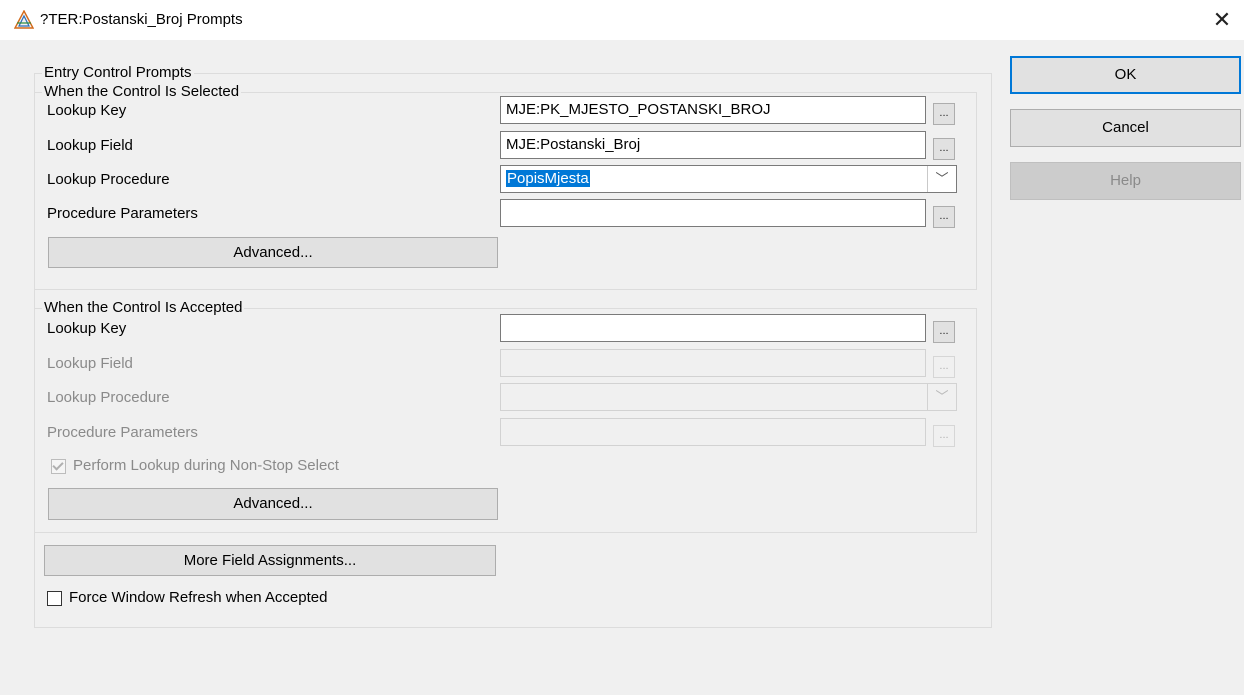 The height and width of the screenshot is (695, 1244). What do you see at coordinates (54, 598) in the screenshot?
I see `force-refresh-checkbox` at bounding box center [54, 598].